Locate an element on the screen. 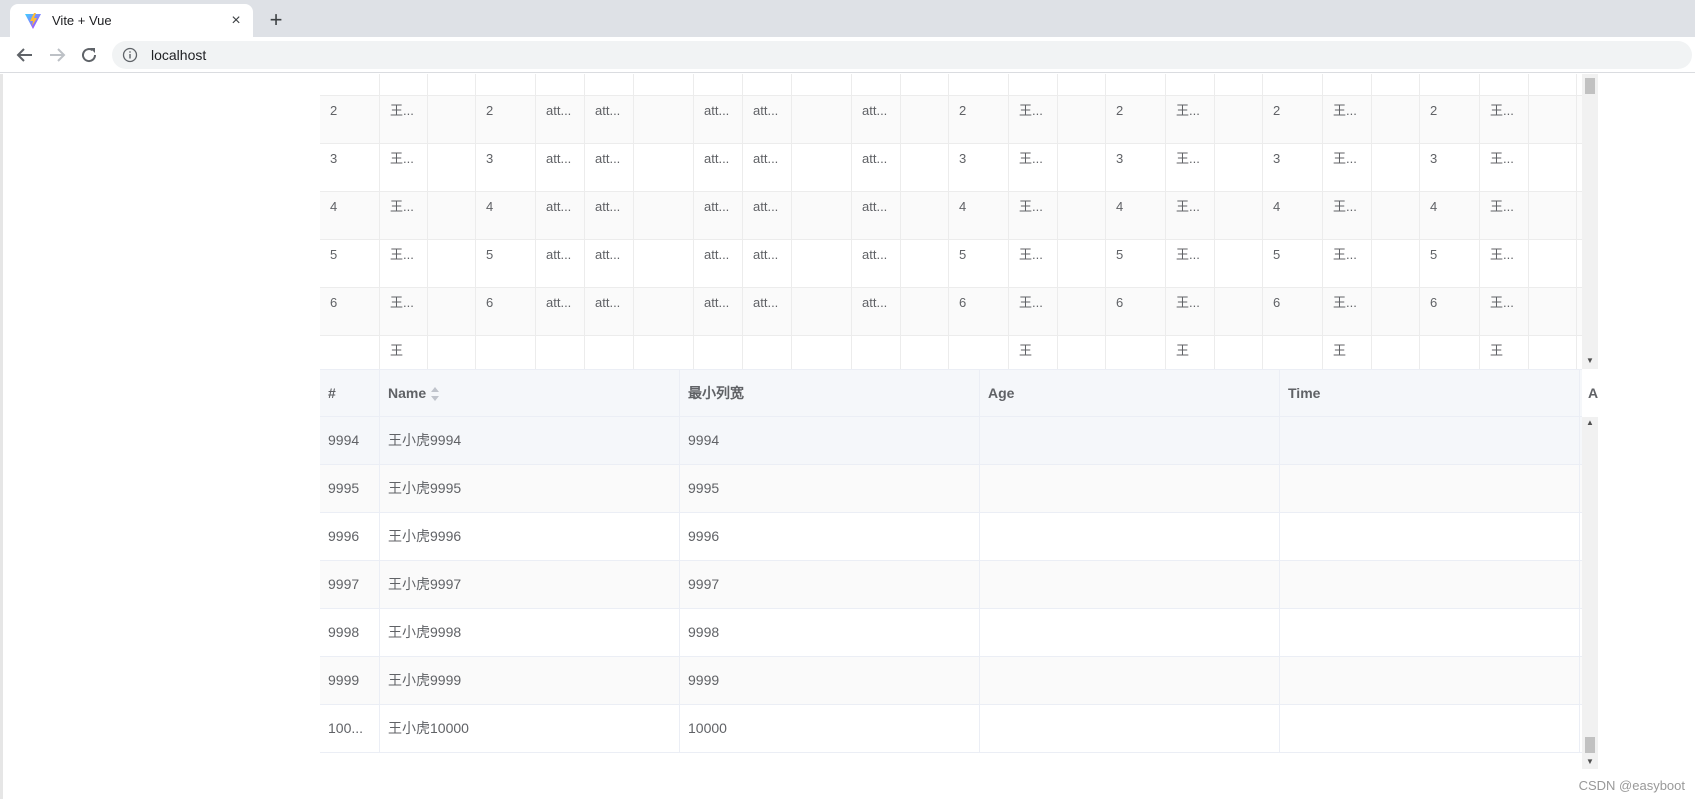 The image size is (1695, 799). table-cell: 王小虎9999 is located at coordinates (530, 681).